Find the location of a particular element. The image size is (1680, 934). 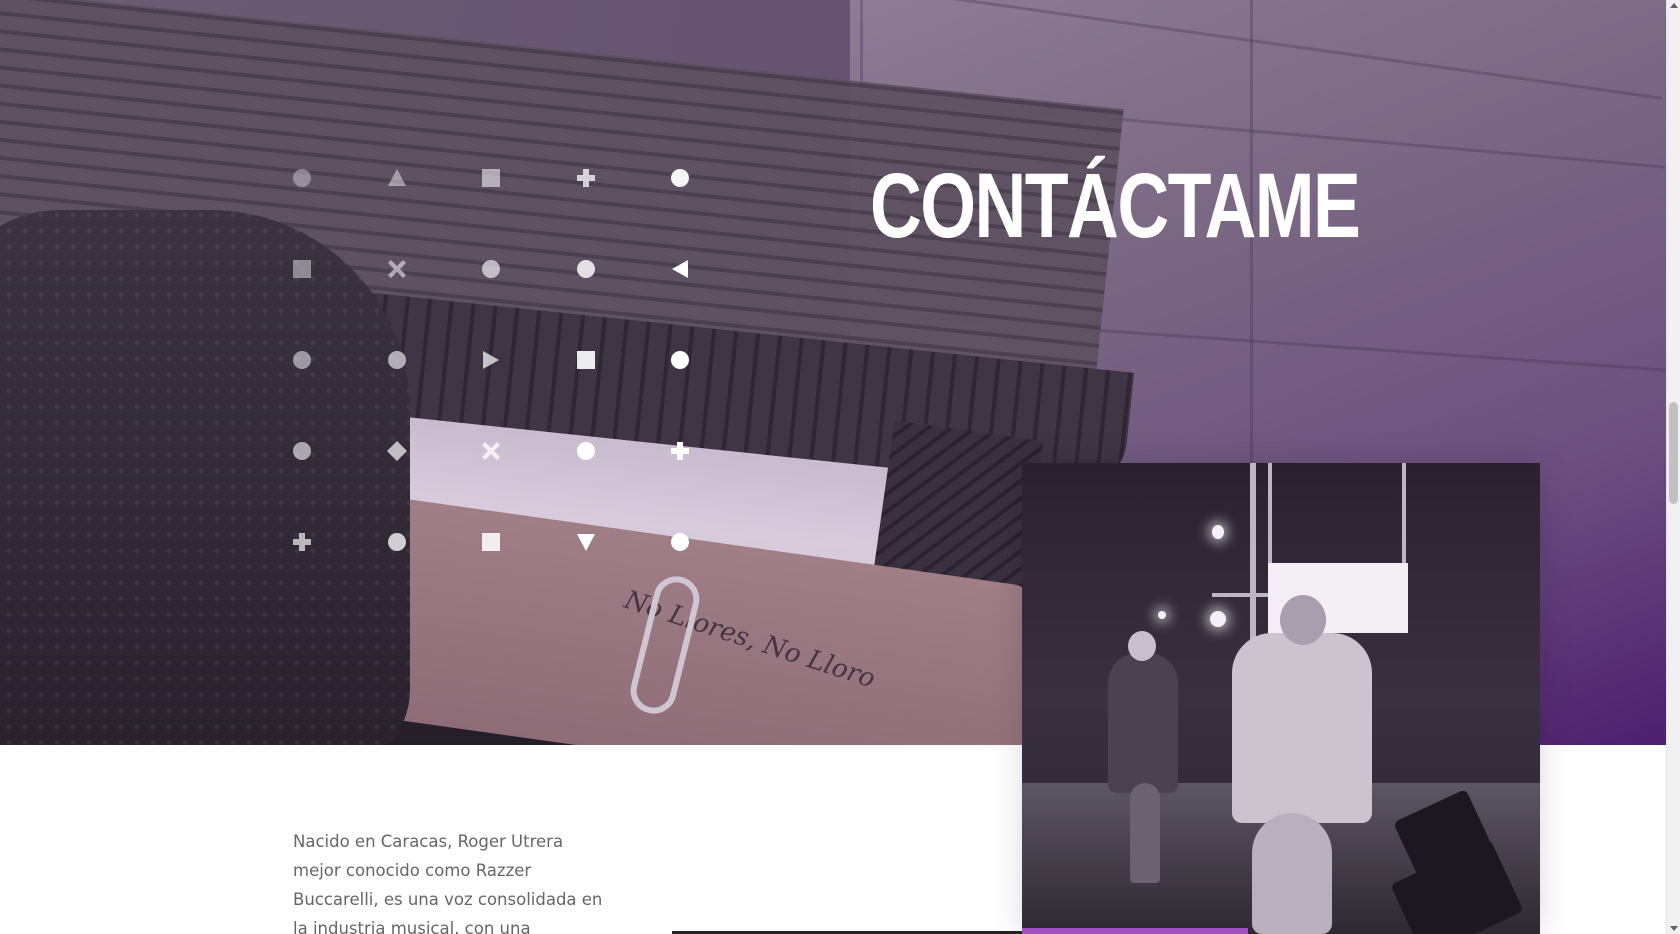

scroll-up-icon is located at coordinates (1674, 5).